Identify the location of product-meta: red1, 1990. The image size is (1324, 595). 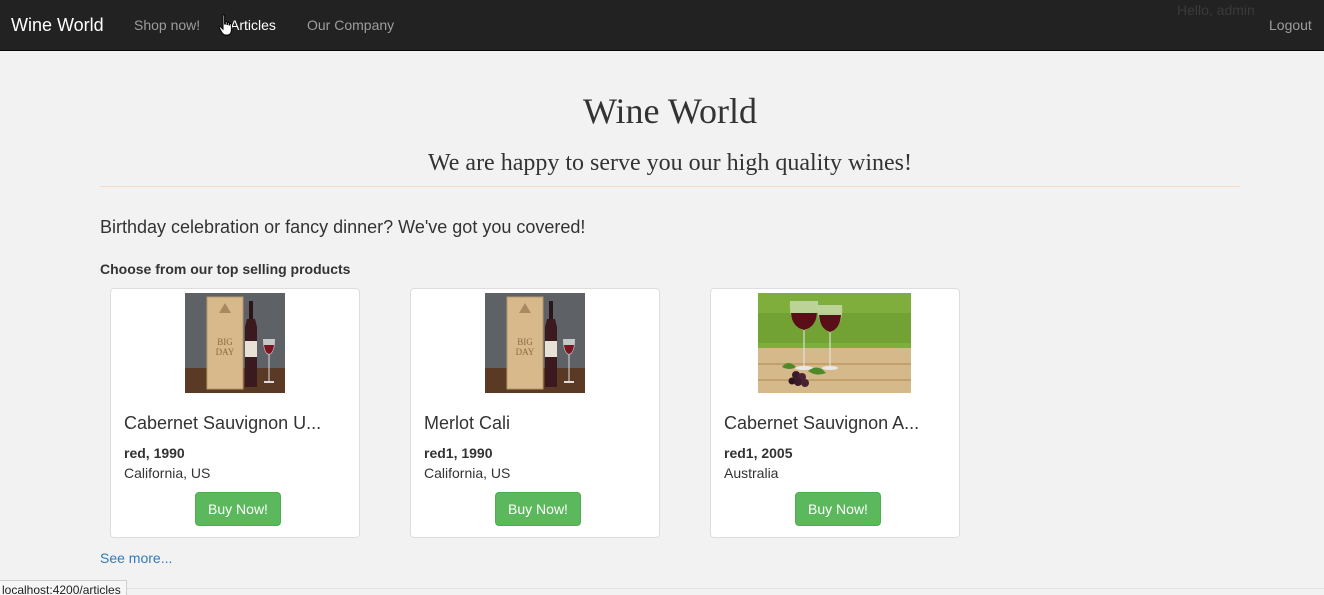
(458, 453).